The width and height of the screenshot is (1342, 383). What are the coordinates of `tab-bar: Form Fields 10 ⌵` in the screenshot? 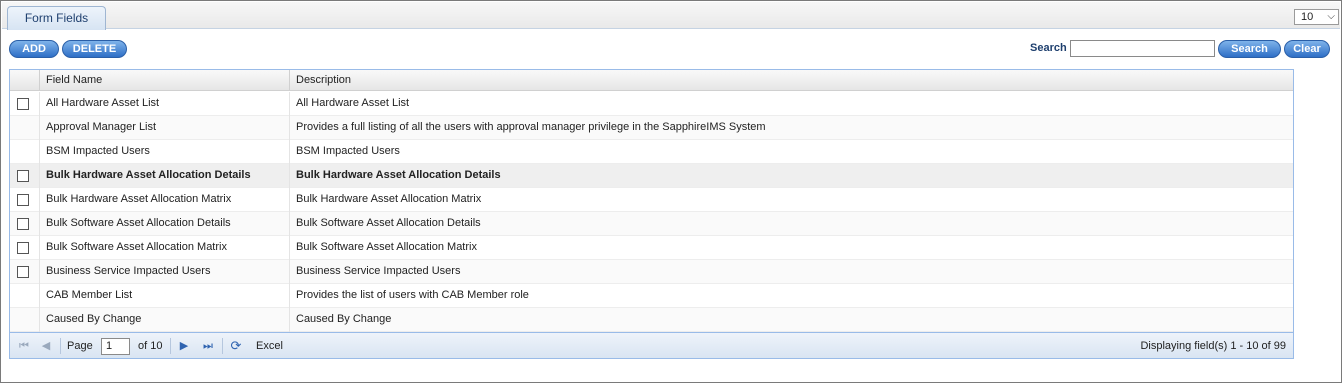 It's located at (671, 16).